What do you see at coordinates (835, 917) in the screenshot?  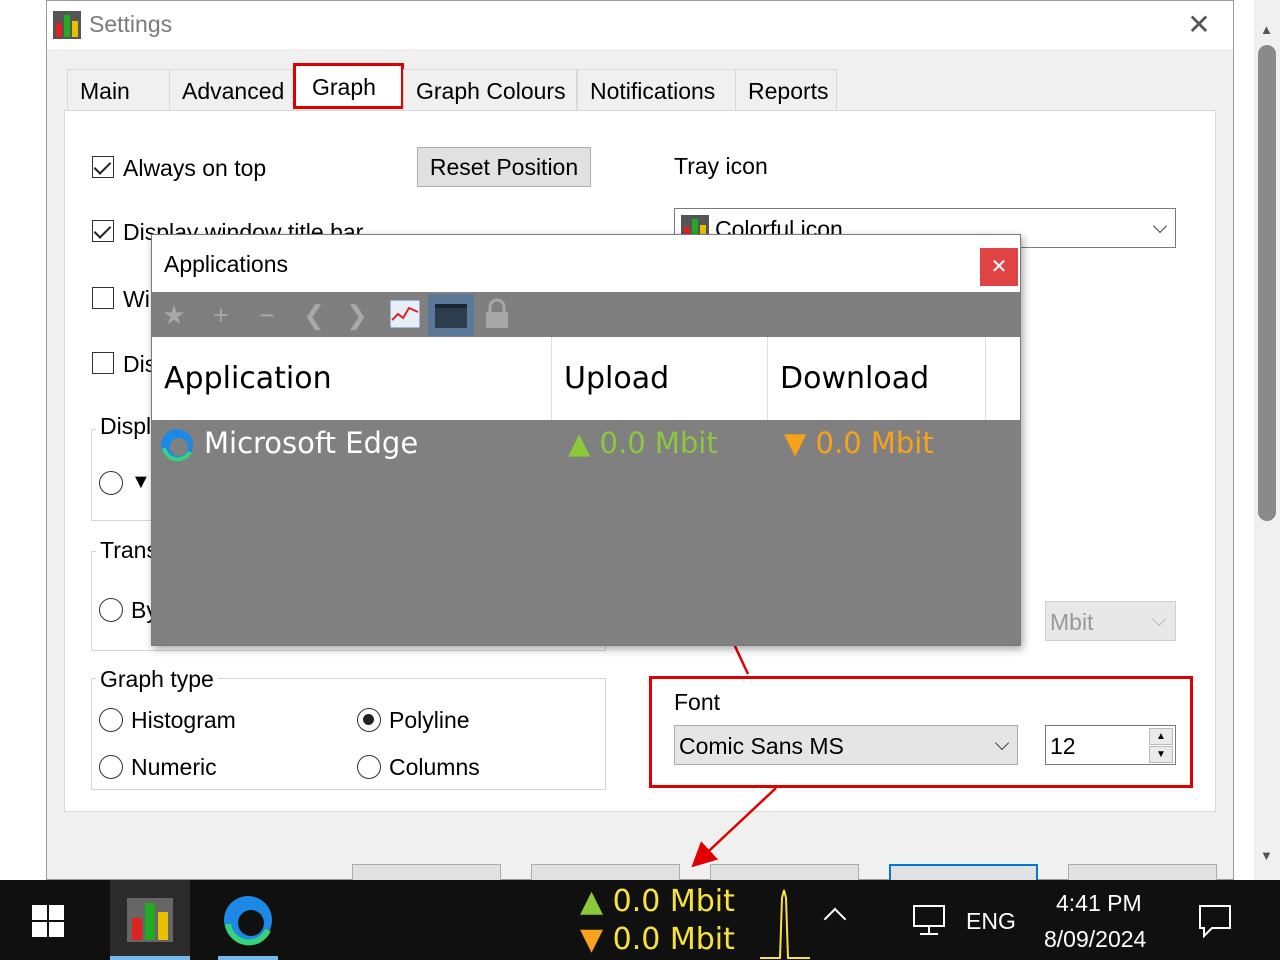 I see `chevron-up-icon` at bounding box center [835, 917].